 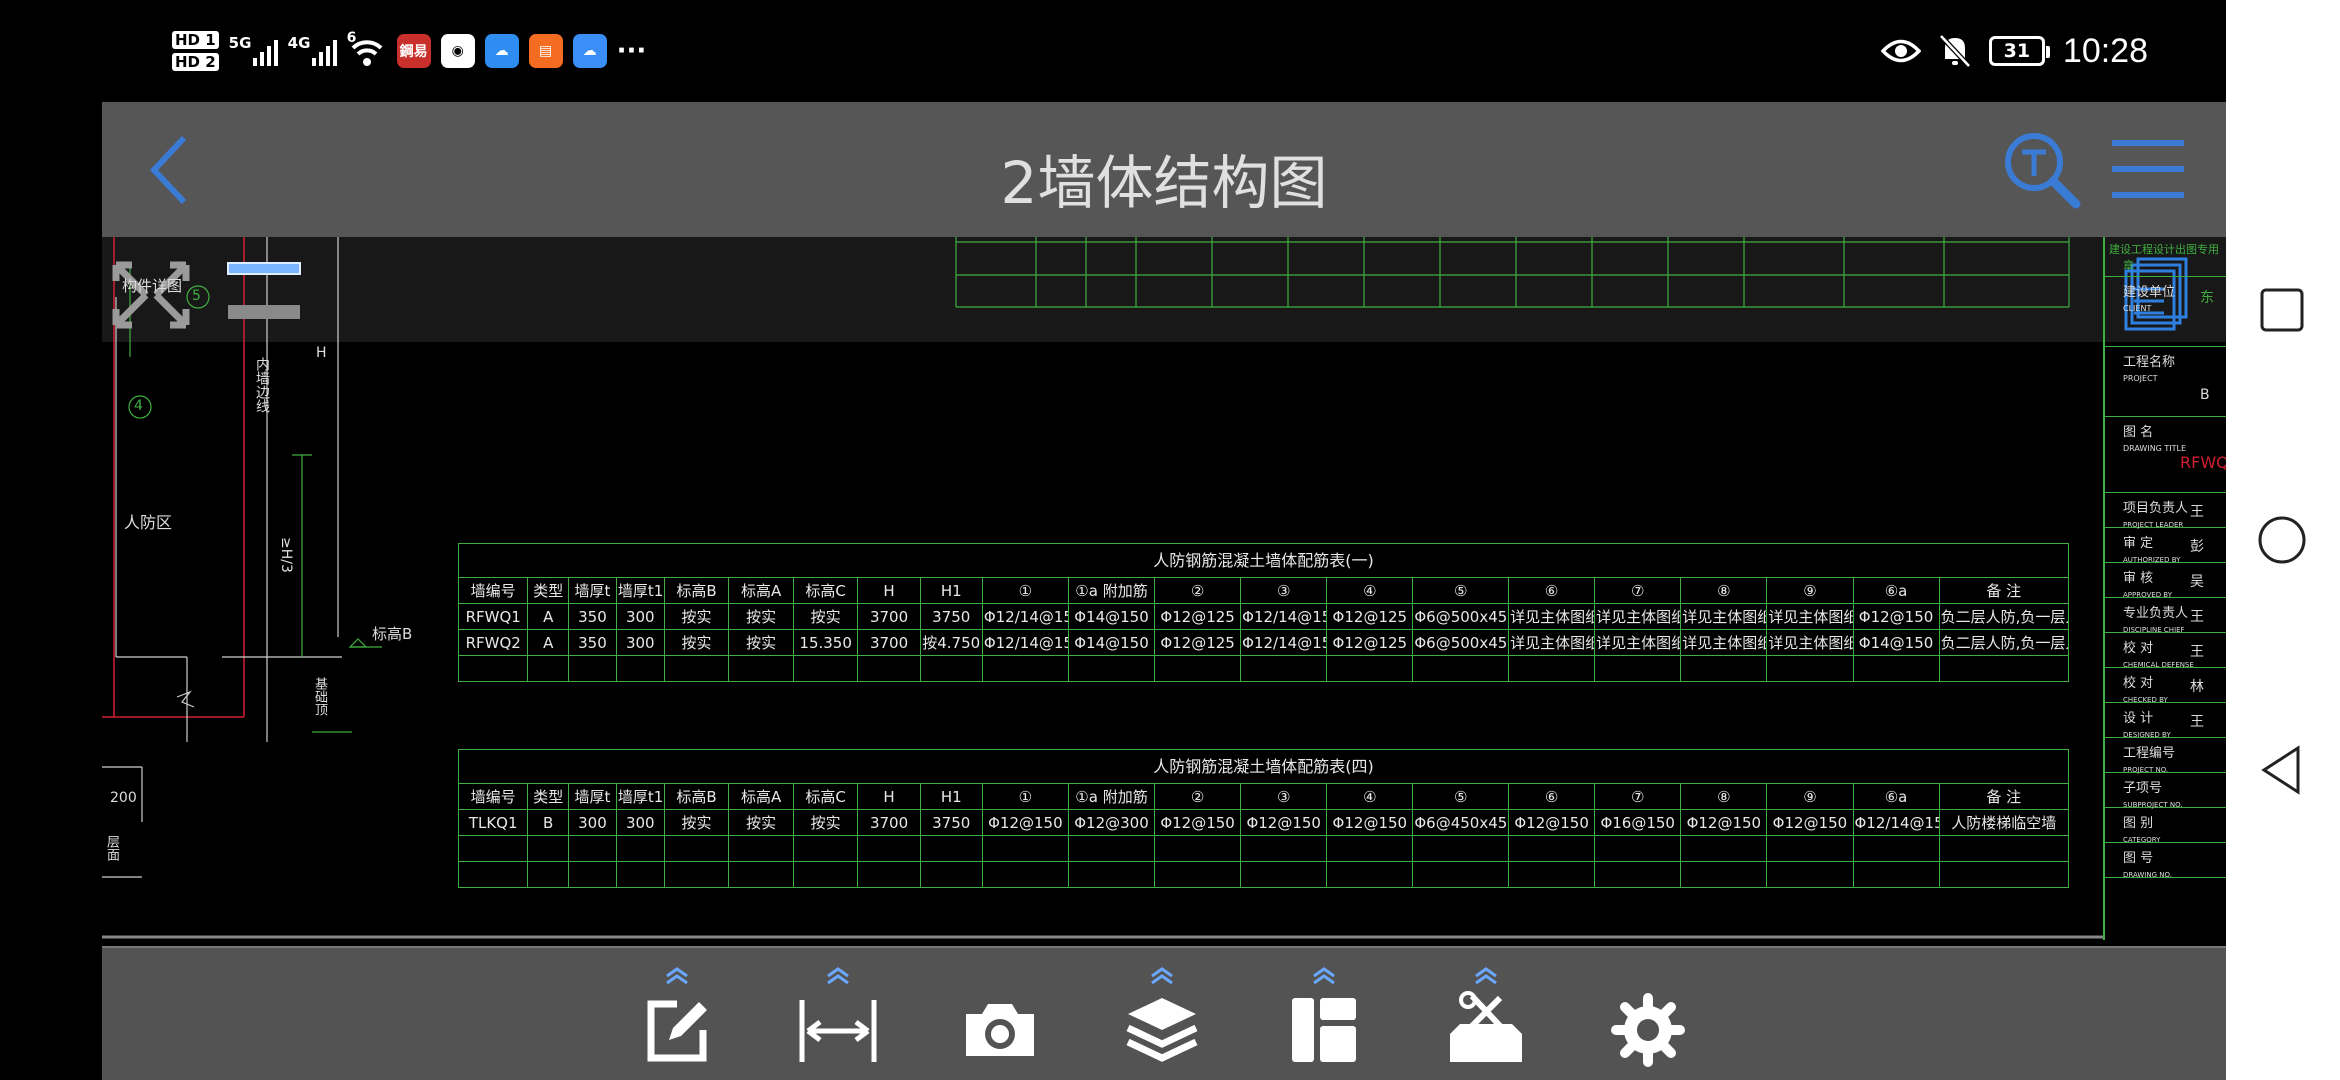 I want to click on text-search-button, so click(x=2042, y=170).